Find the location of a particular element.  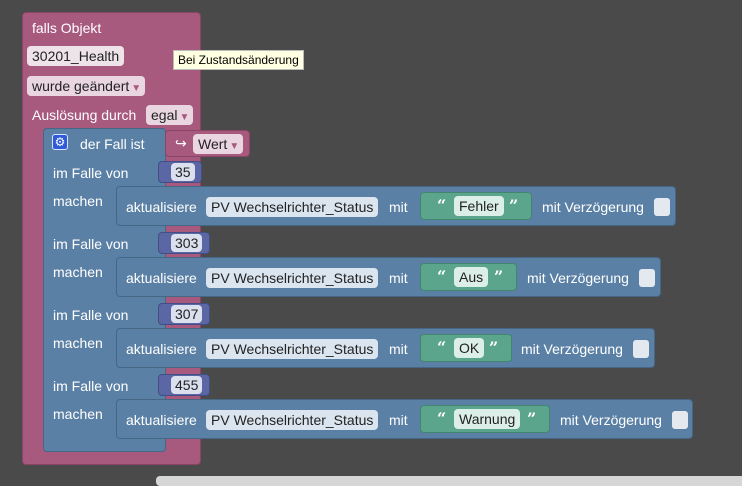

trigger-dropdown: egal ▼ is located at coordinates (170, 115).